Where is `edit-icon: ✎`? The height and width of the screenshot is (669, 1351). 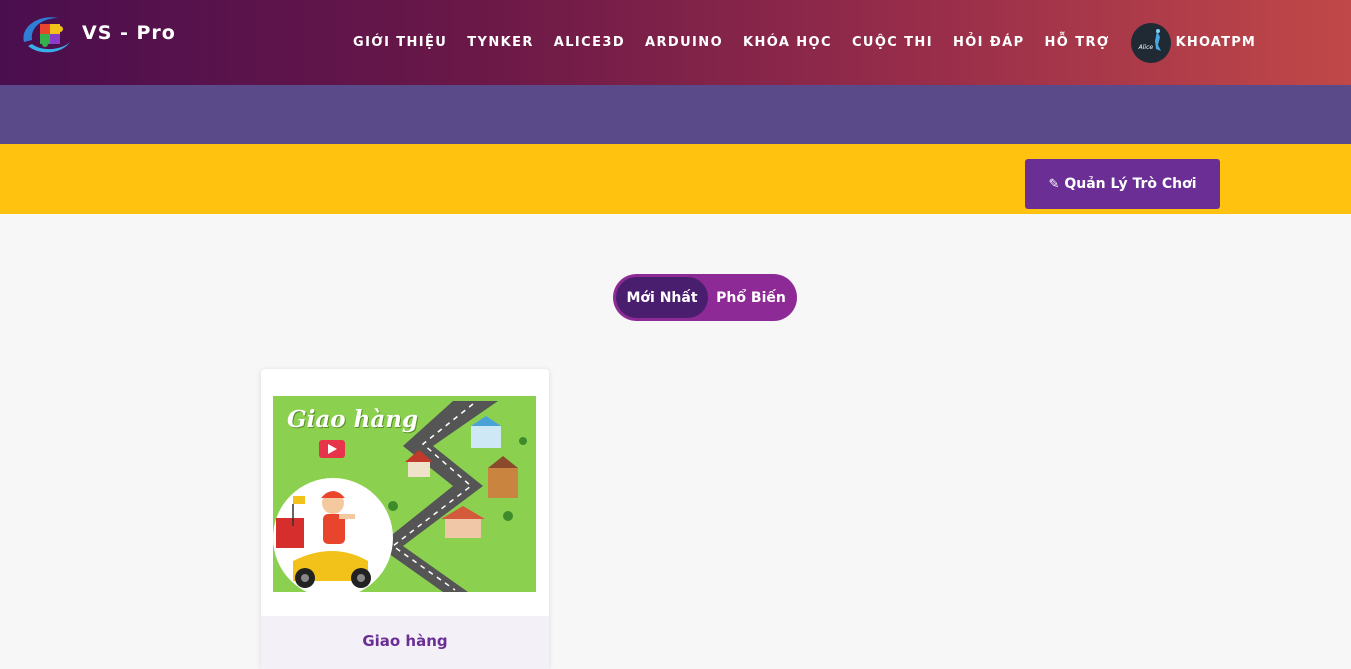
edit-icon: ✎ is located at coordinates (1054, 184).